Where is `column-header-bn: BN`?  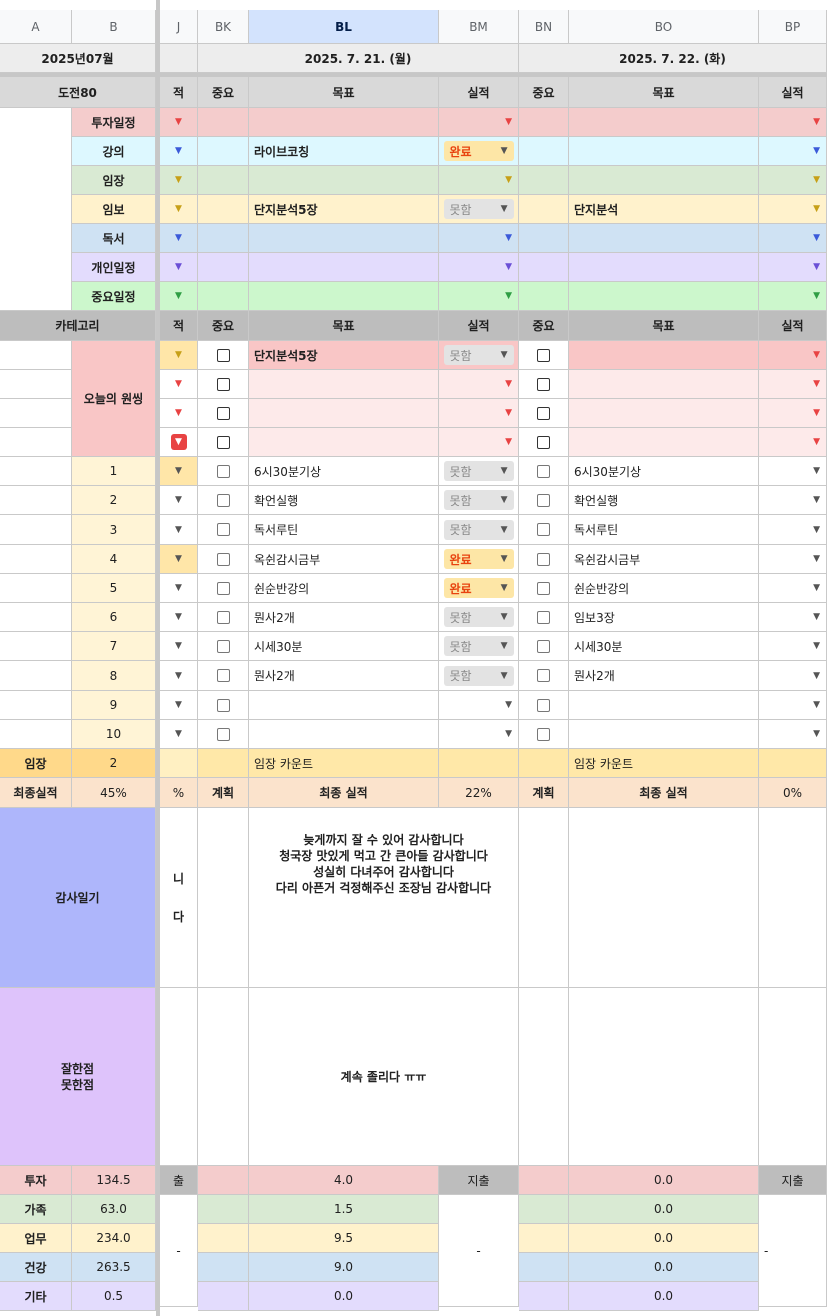 column-header-bn: BN is located at coordinates (544, 27).